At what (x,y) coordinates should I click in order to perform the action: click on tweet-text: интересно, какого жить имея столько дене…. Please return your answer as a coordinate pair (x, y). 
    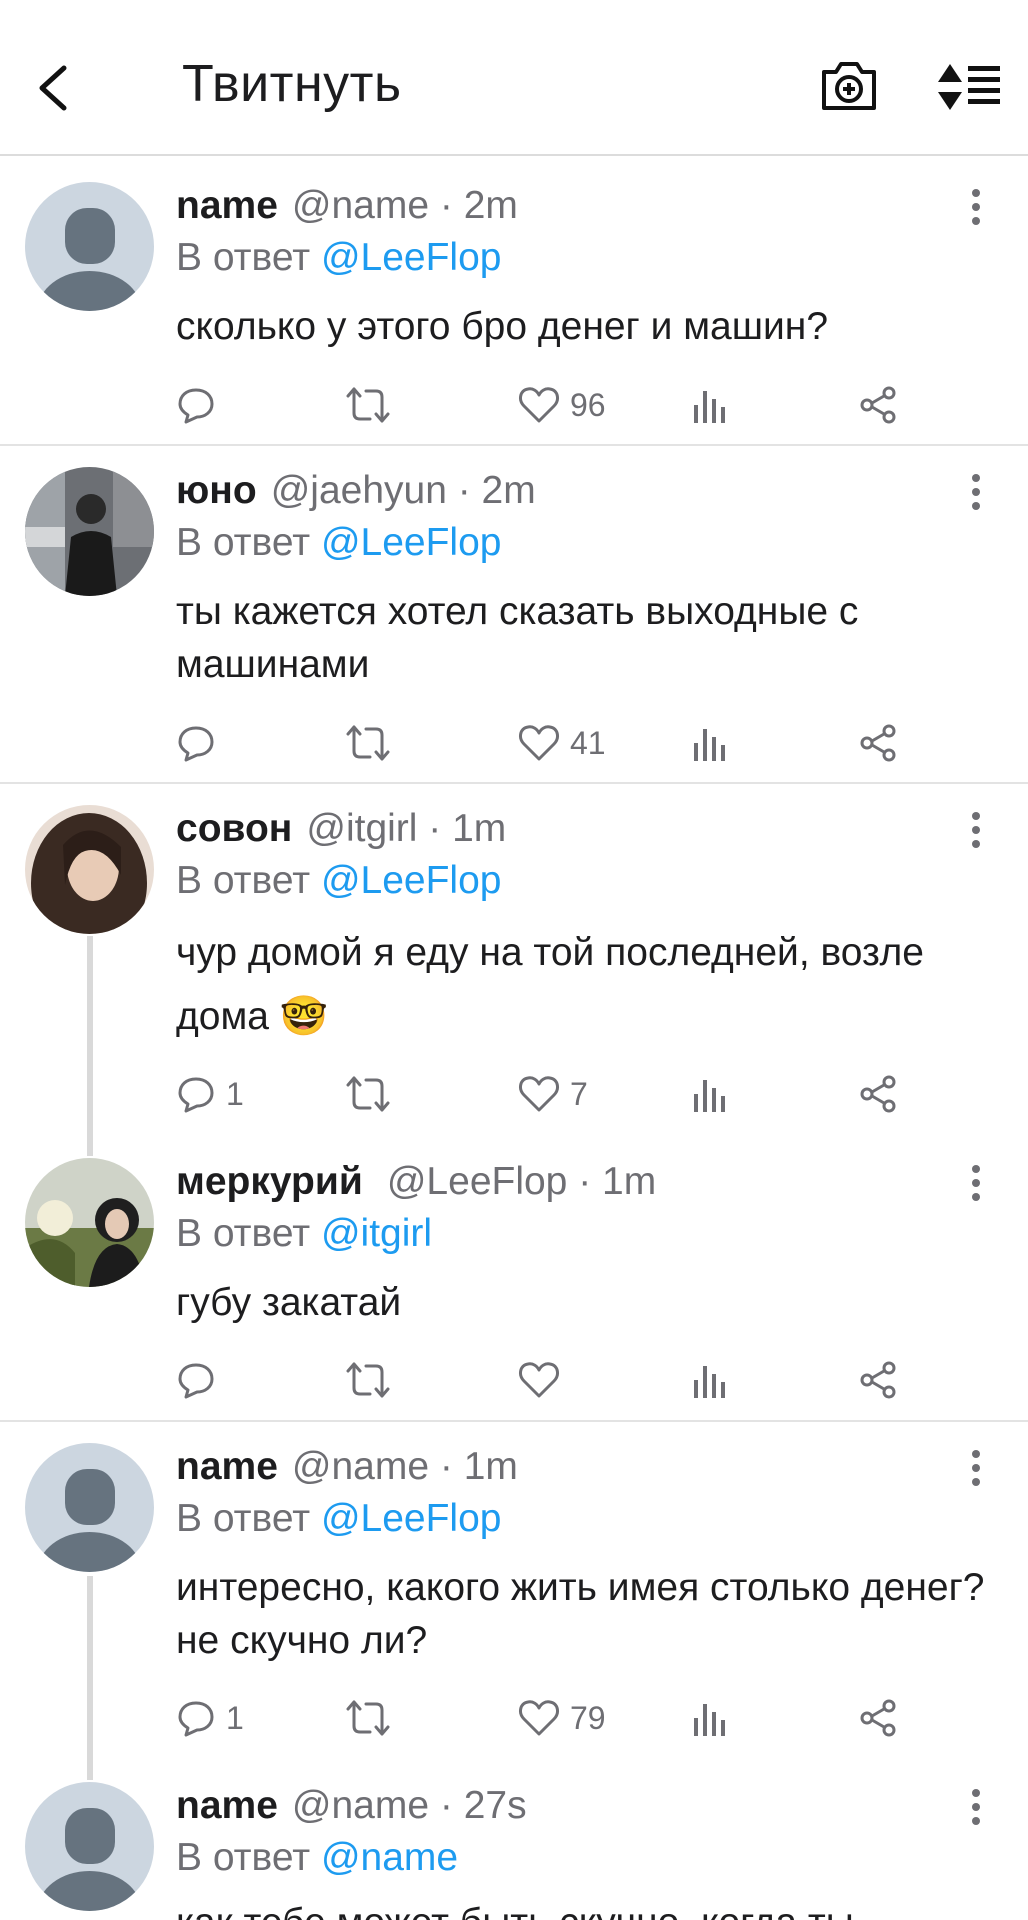
    Looking at the image, I should click on (580, 1614).